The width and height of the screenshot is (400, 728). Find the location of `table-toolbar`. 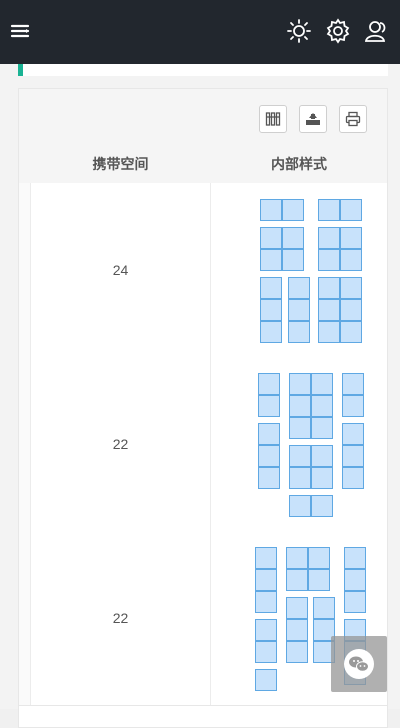

table-toolbar is located at coordinates (203, 117).